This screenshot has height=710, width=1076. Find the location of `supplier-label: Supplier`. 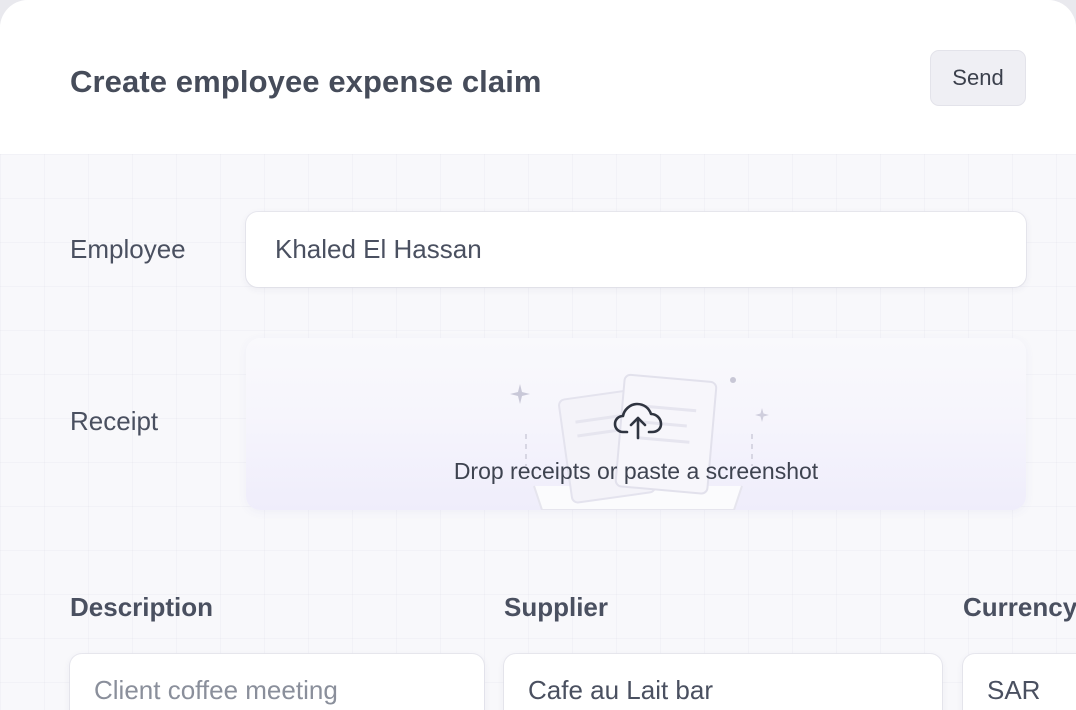

supplier-label: Supplier is located at coordinates (556, 607).